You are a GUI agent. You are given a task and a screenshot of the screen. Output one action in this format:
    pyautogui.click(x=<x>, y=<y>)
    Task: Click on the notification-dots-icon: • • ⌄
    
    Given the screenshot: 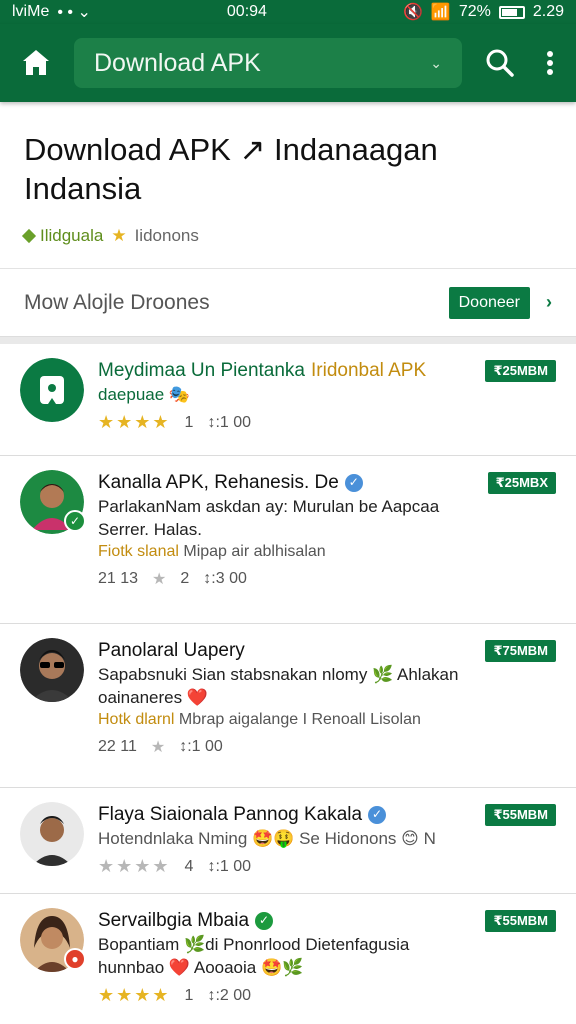 What is the action you would take?
    pyautogui.click(x=74, y=12)
    